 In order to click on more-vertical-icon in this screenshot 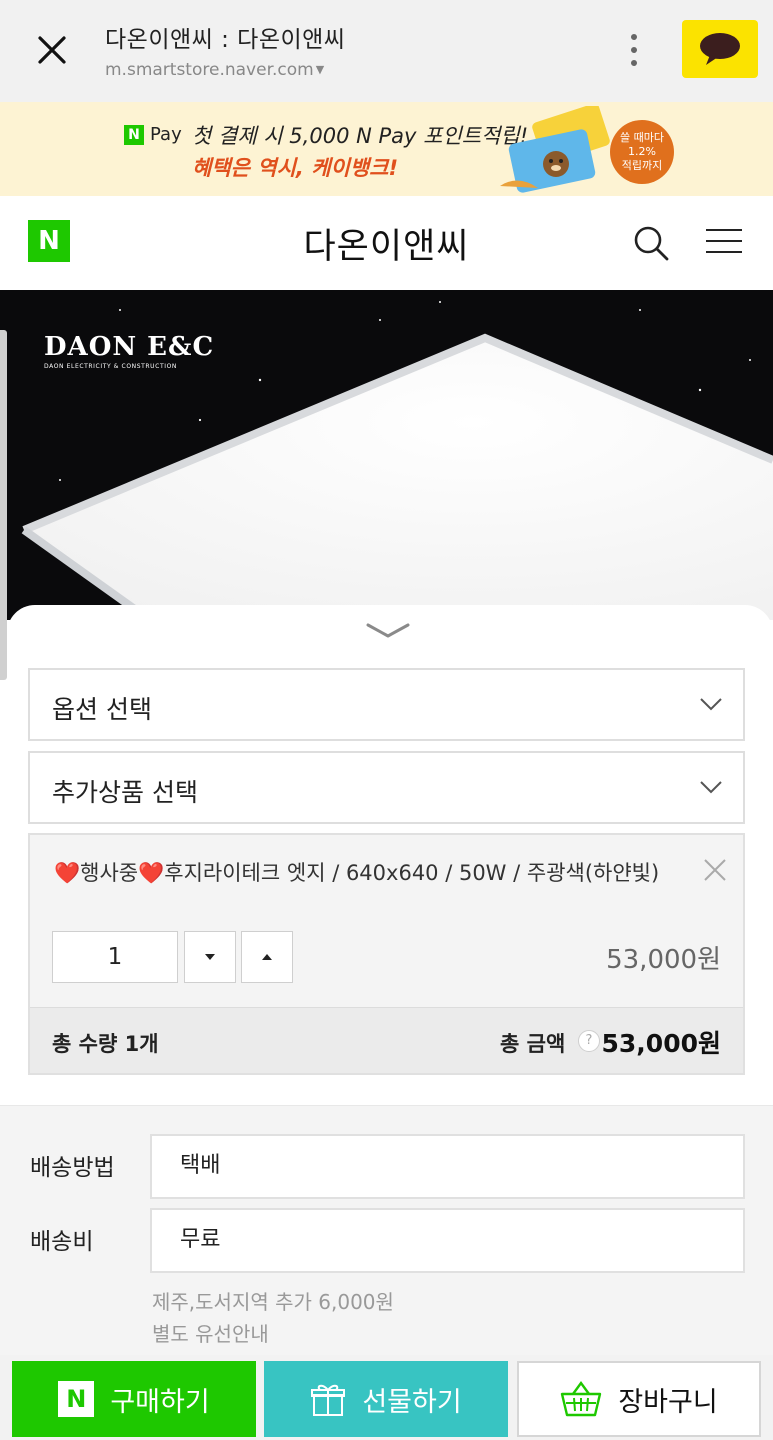, I will do `click(634, 50)`.